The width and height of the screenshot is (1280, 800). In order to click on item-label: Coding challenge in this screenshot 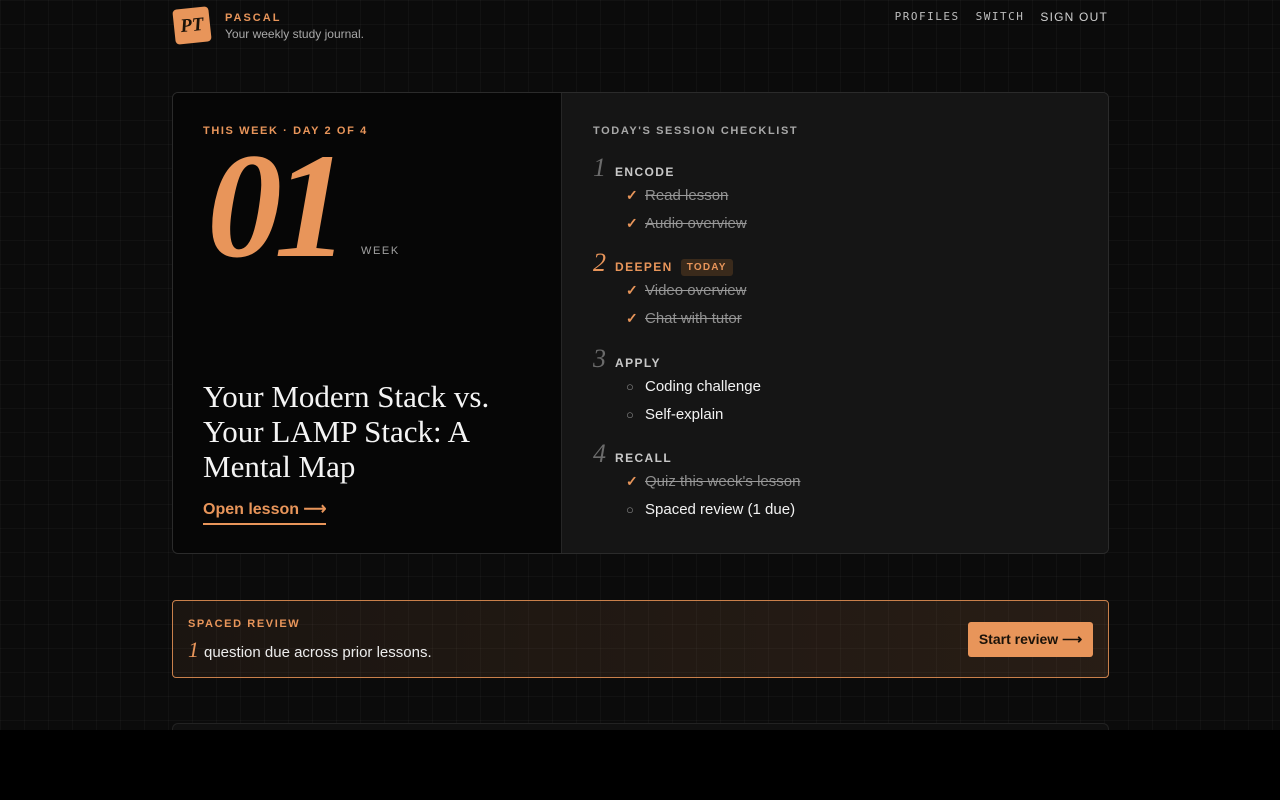, I will do `click(703, 386)`.